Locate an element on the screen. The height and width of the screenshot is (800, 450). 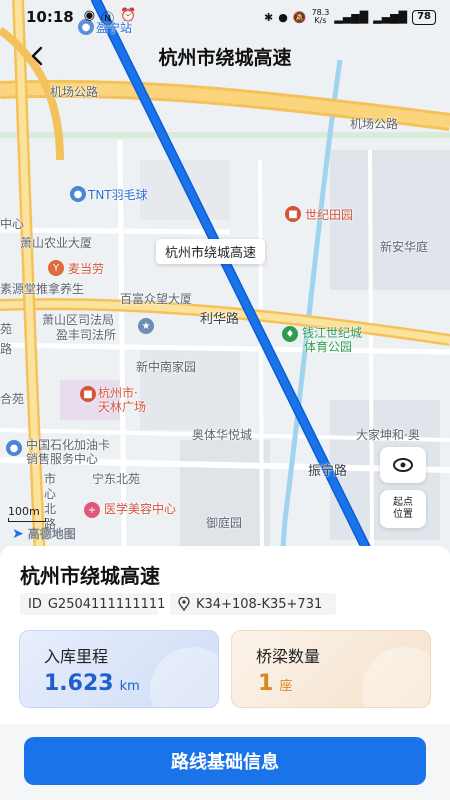
status-notification-icons: ◉ Ⓝ ⏰ is located at coordinates (110, 17).